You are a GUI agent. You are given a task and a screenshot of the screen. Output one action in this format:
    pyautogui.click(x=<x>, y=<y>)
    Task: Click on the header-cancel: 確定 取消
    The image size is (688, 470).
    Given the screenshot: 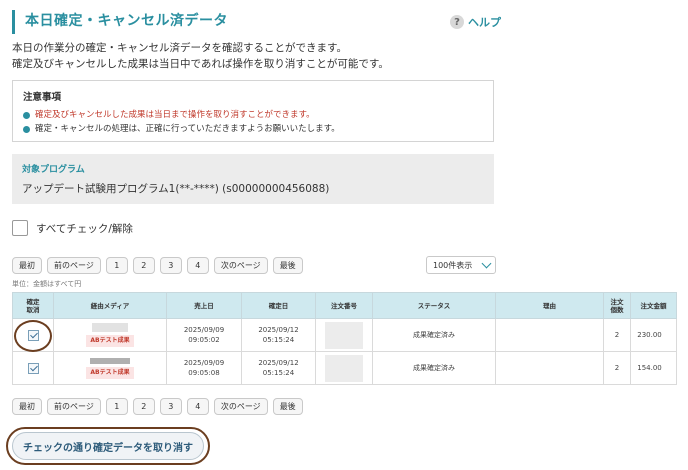 What is the action you would take?
    pyautogui.click(x=33, y=305)
    